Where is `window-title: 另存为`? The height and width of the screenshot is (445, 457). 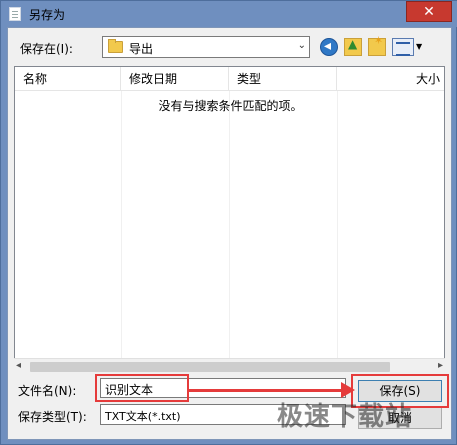
window-title: 另存为 is located at coordinates (47, 15).